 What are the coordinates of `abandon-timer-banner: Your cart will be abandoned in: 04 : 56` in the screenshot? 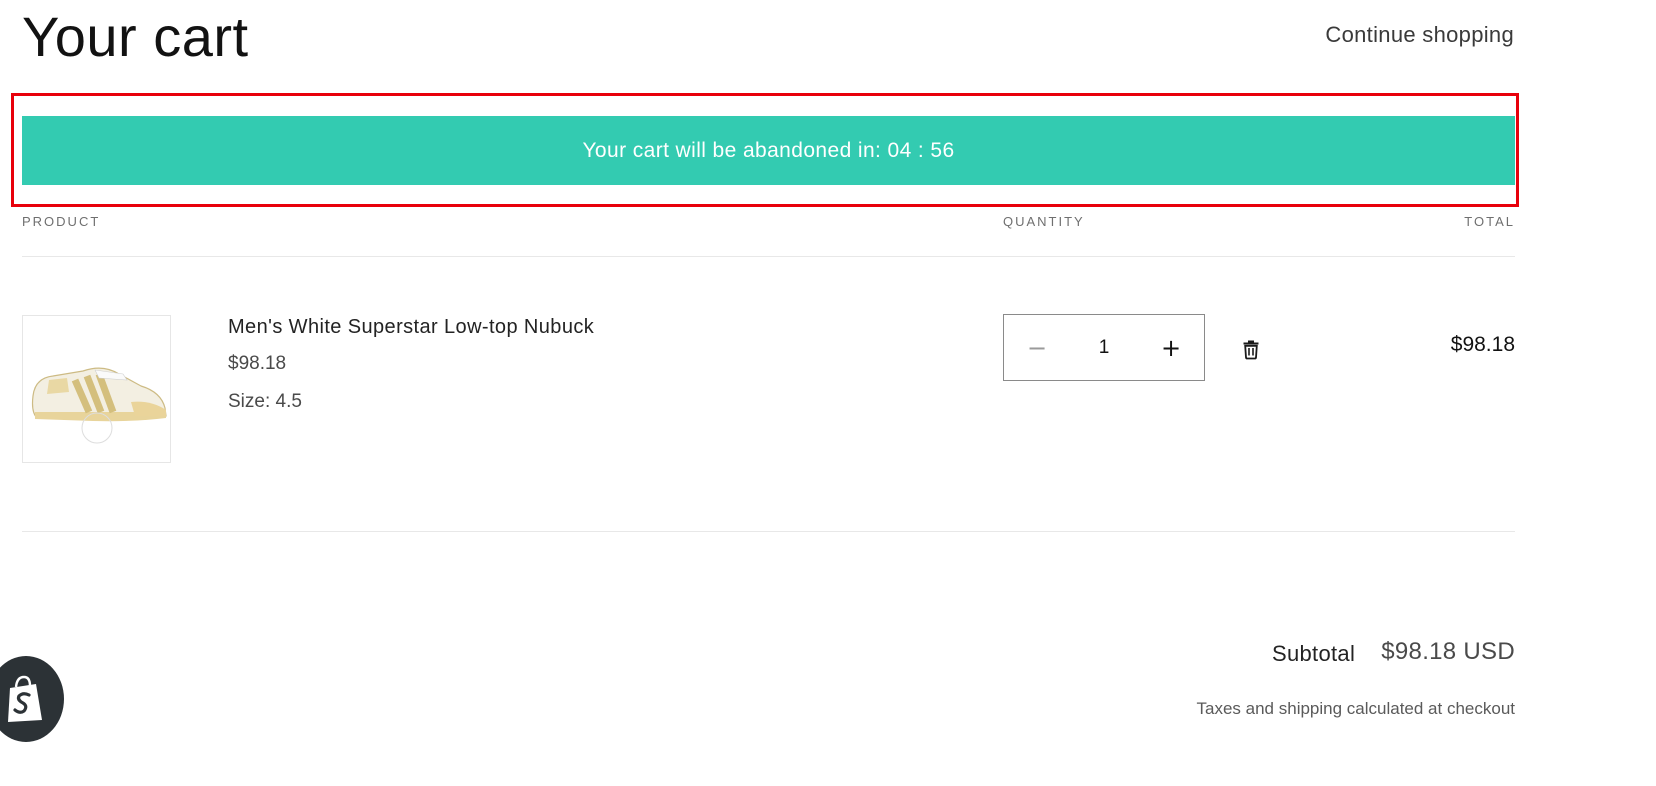 It's located at (768, 150).